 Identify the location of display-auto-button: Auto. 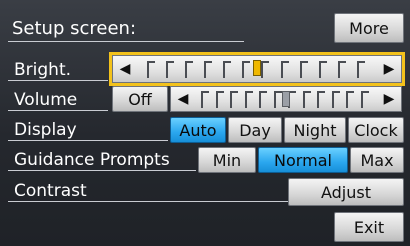
(198, 130).